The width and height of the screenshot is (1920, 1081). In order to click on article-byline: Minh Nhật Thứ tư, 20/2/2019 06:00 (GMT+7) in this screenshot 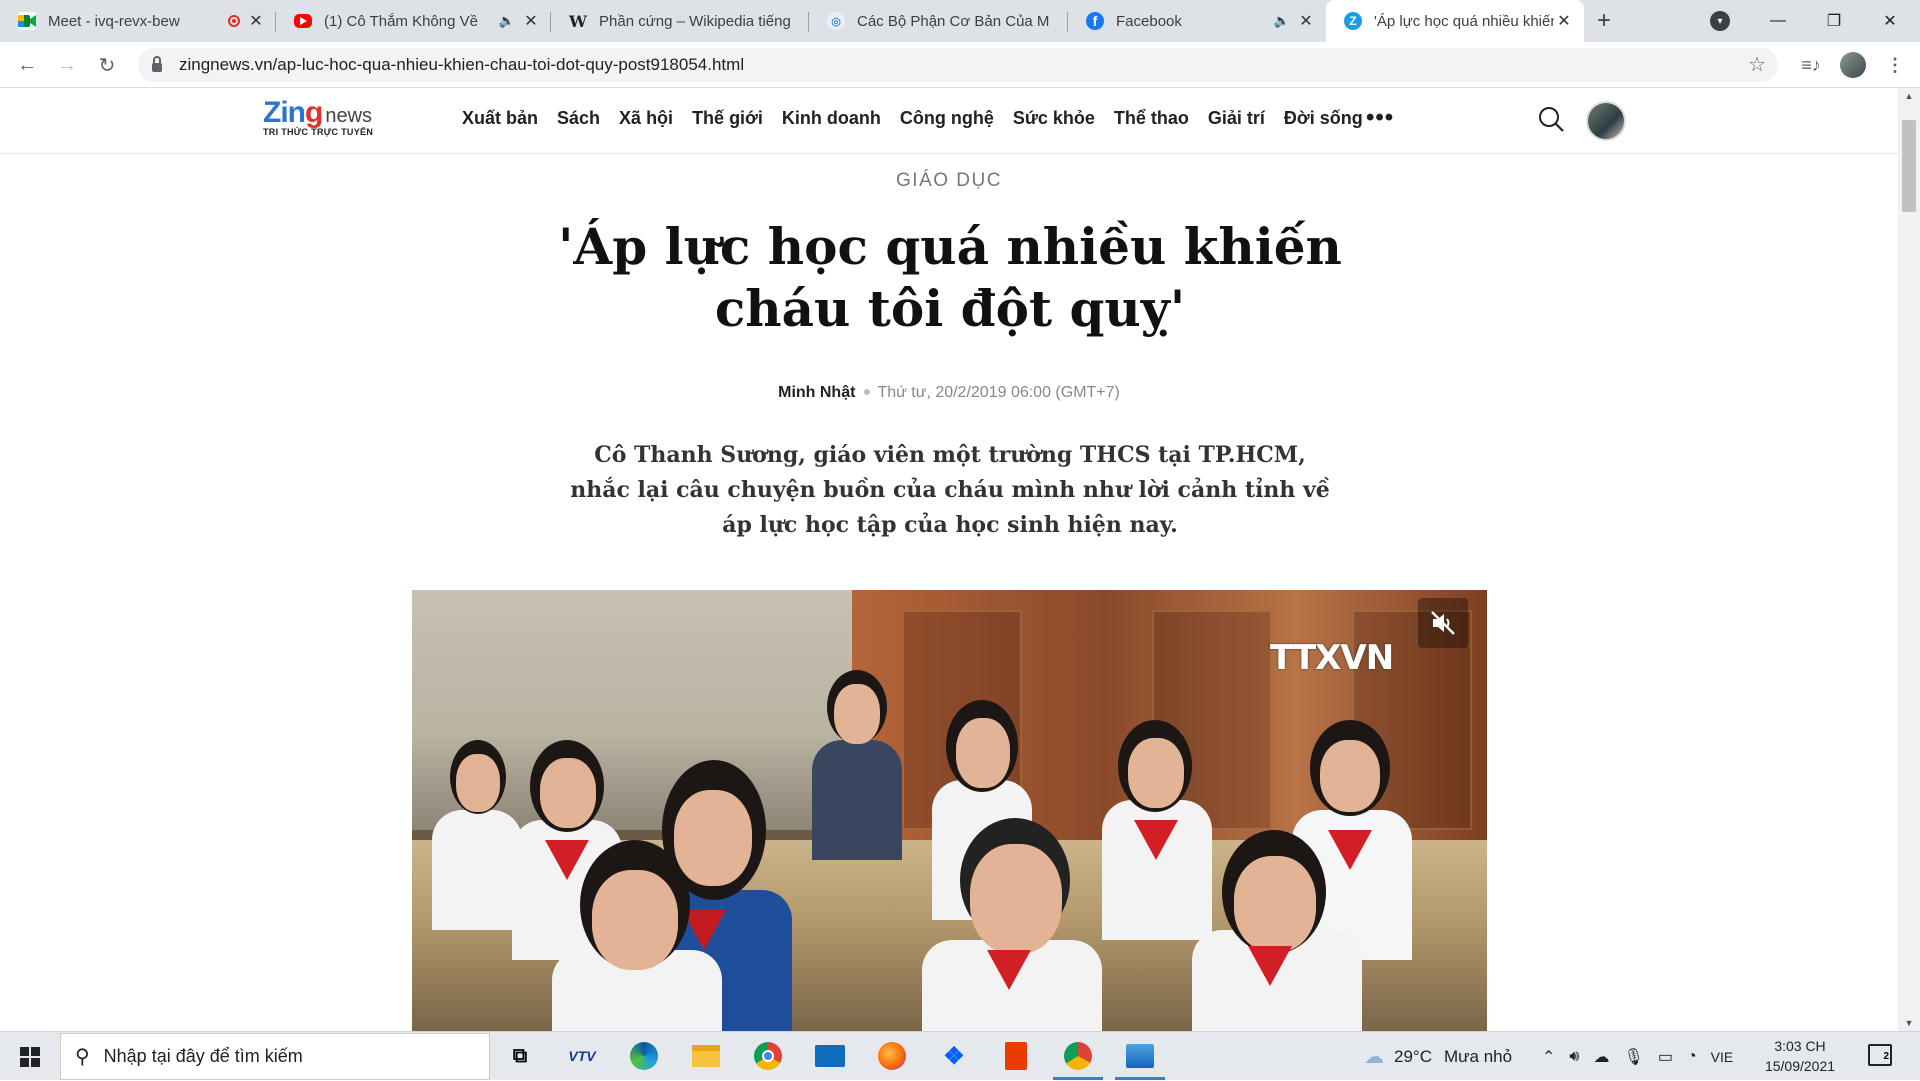, I will do `click(949, 393)`.